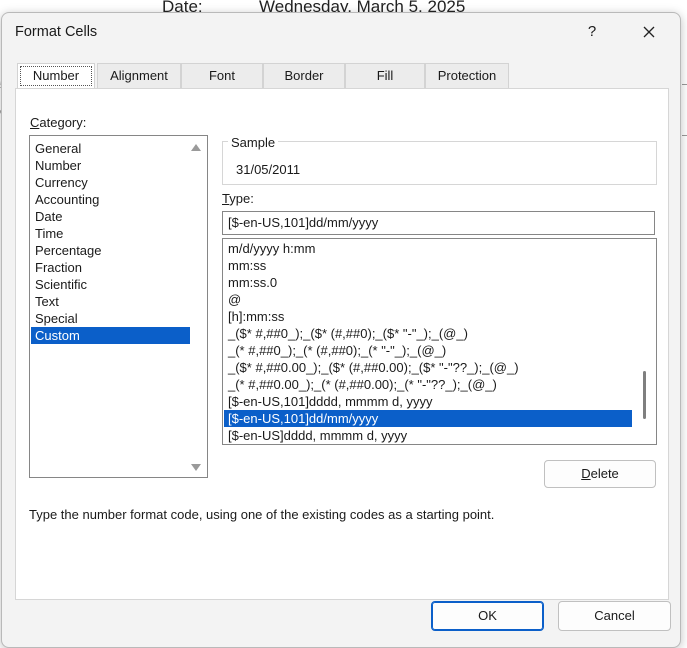 The image size is (687, 648). I want to click on category-item-number: Number, so click(110, 165).